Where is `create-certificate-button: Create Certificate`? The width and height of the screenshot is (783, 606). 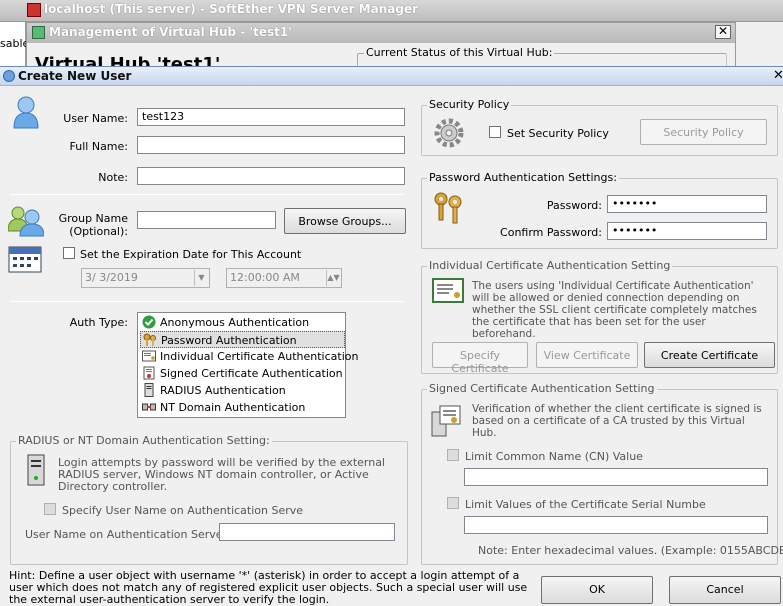 create-certificate-button: Create Certificate is located at coordinates (709, 355).